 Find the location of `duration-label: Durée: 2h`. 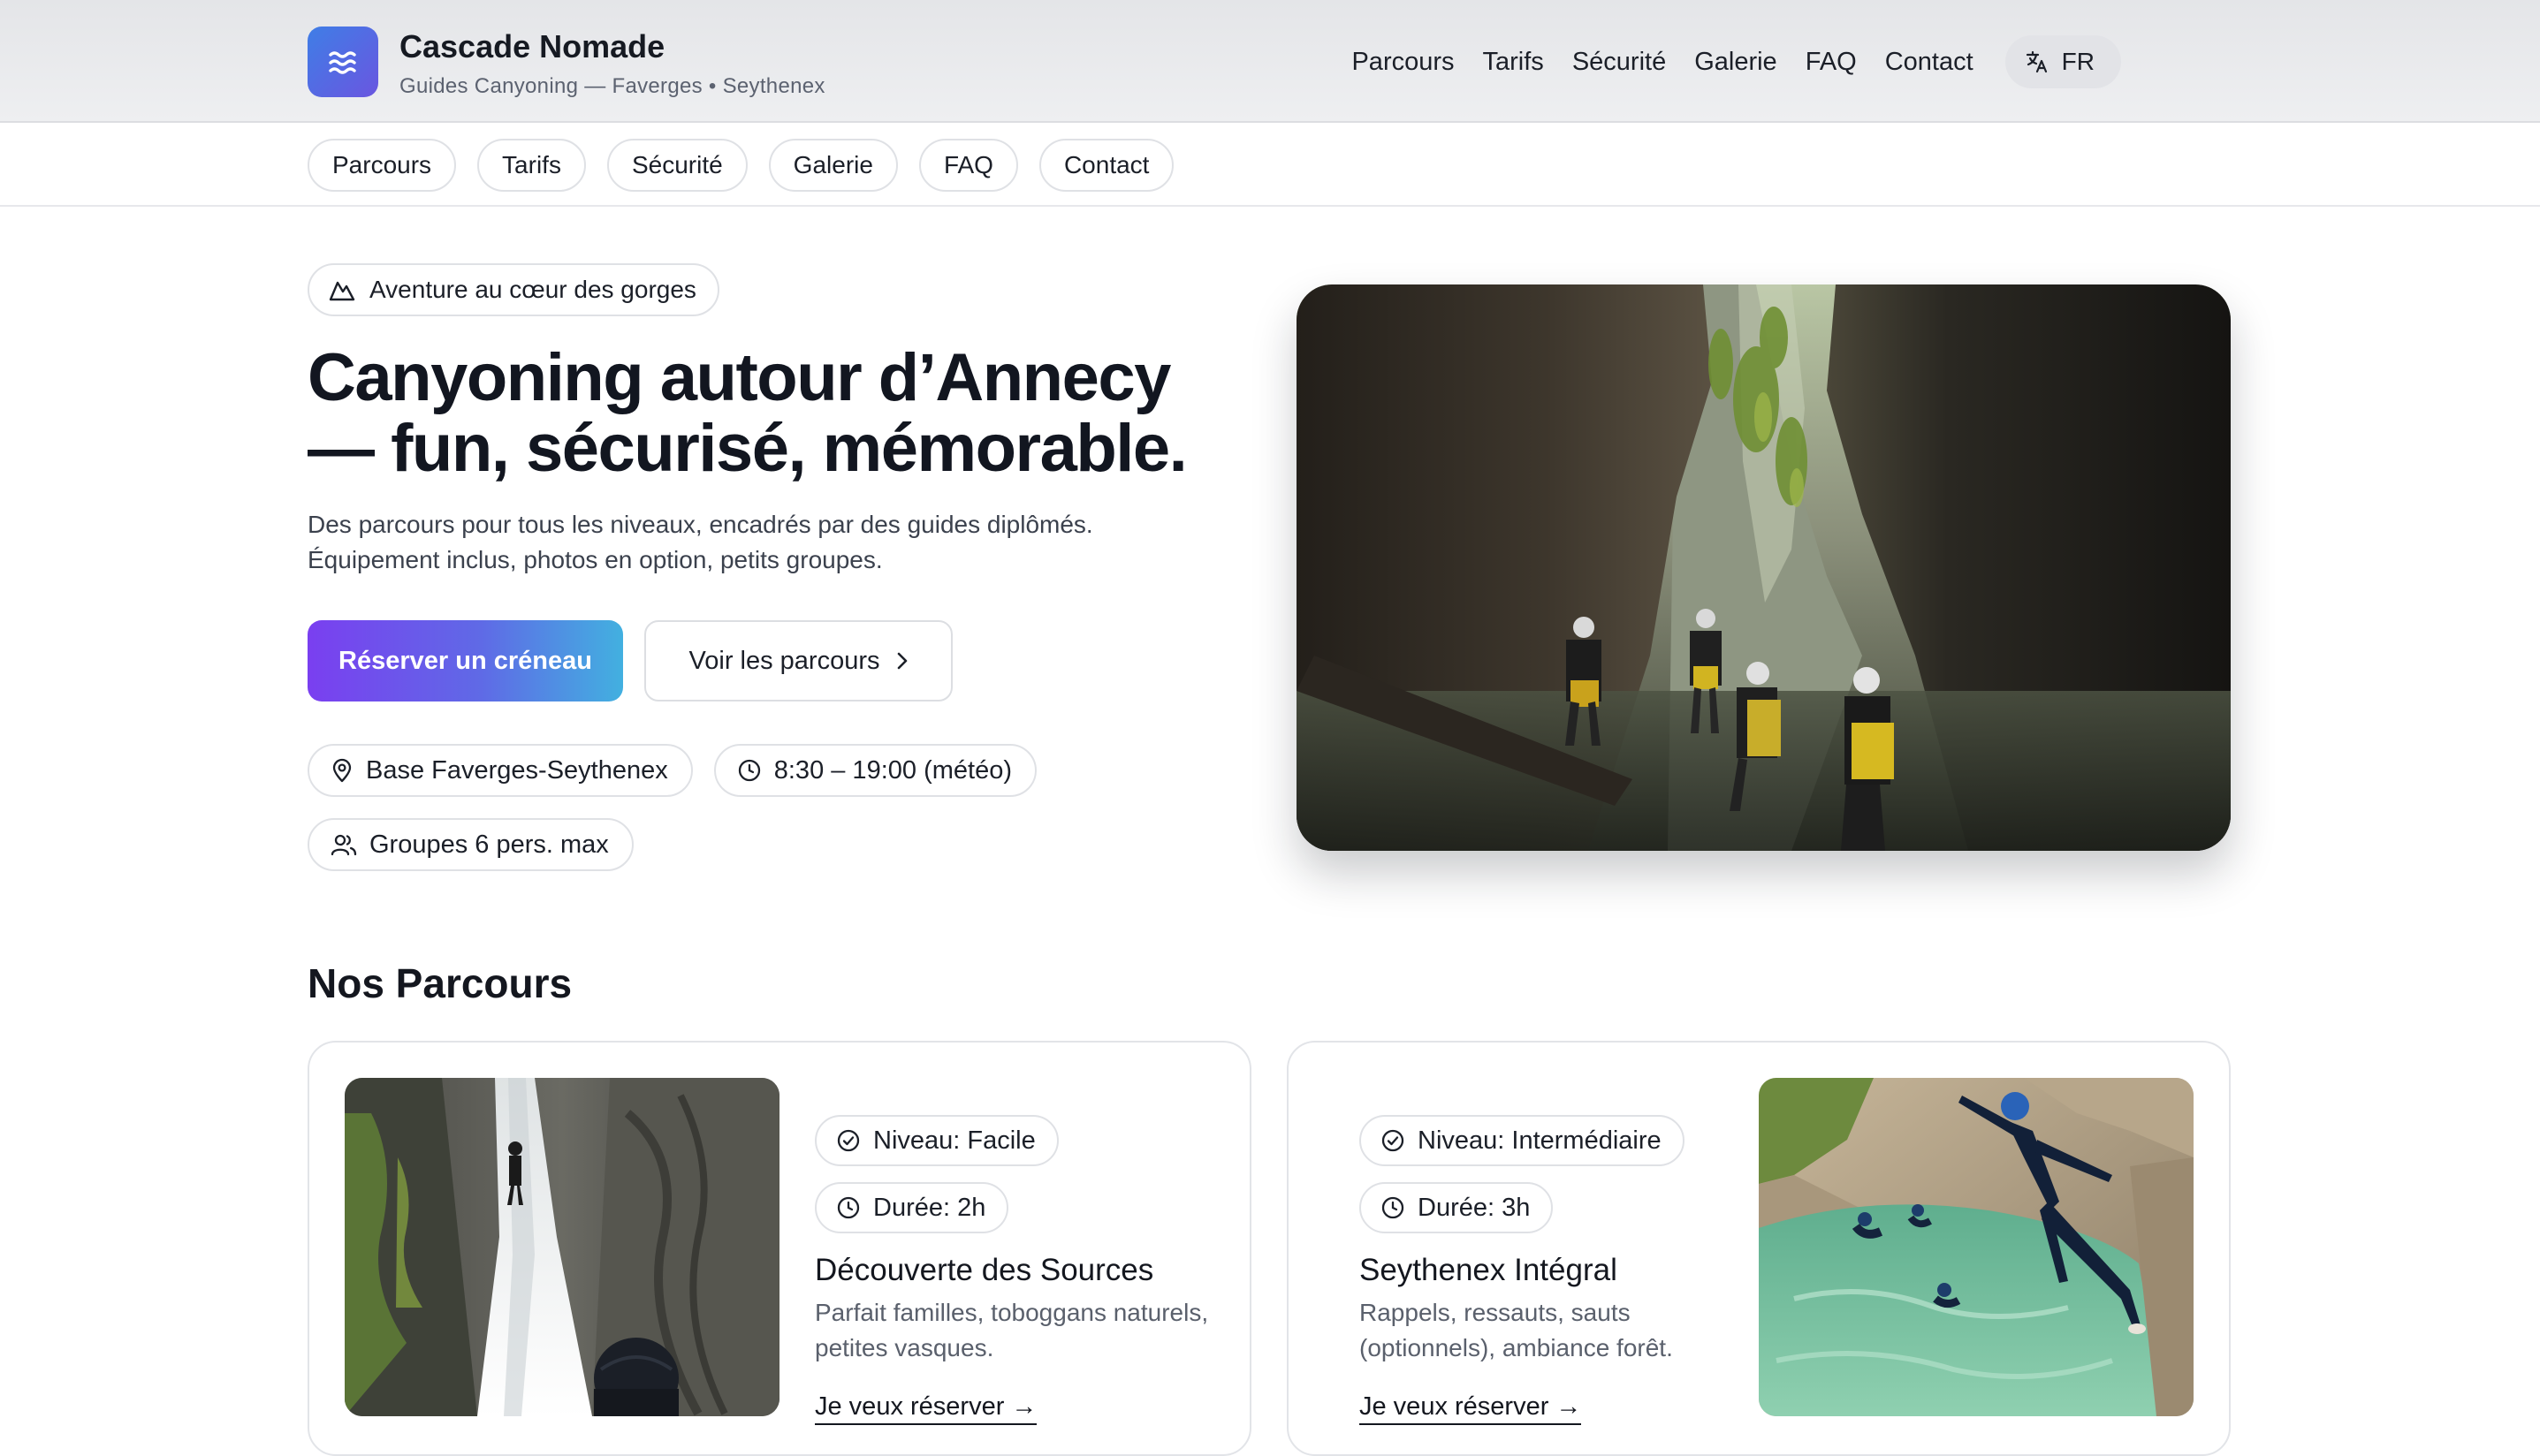

duration-label: Durée: 2h is located at coordinates (929, 1208).